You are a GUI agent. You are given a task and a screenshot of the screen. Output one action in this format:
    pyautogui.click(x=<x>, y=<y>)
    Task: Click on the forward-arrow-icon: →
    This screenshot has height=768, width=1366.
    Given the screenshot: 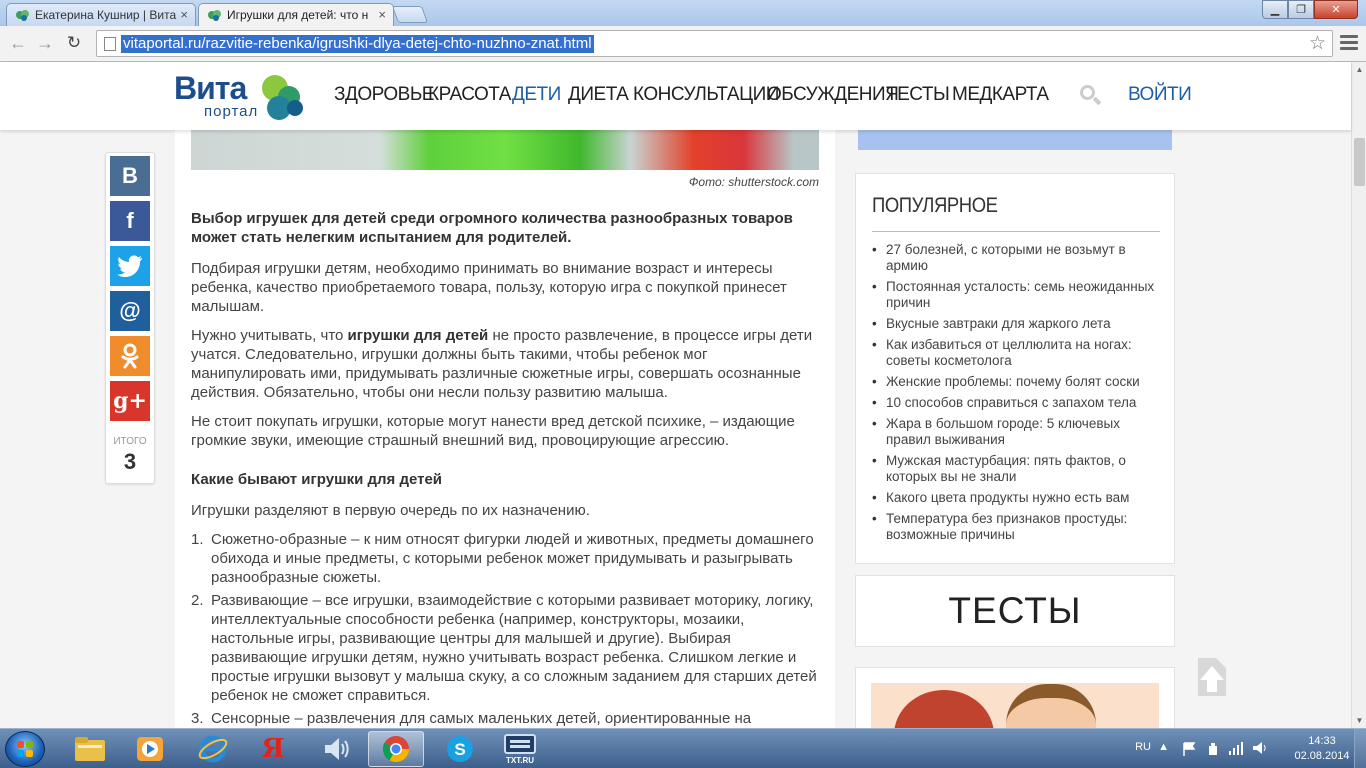 What is the action you would take?
    pyautogui.click(x=45, y=43)
    